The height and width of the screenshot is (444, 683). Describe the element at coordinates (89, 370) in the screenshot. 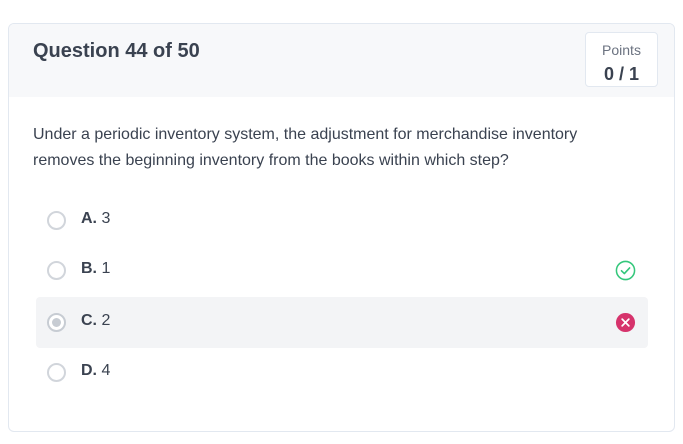

I see `choice-d-letter: D.` at that location.